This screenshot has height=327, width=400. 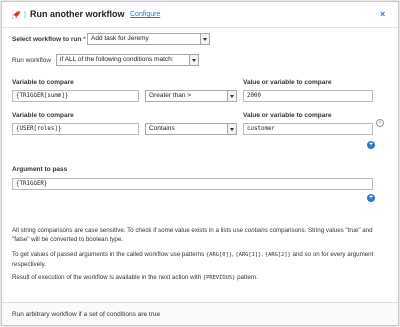 I want to click on panel-header: | Run another workflow Configure ×, so click(x=200, y=15).